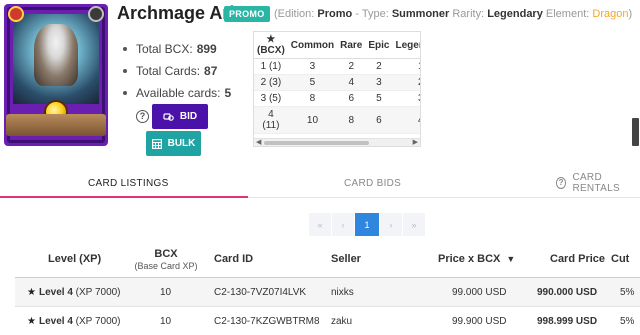 This screenshot has width=640, height=335. What do you see at coordinates (271, 66) in the screenshot?
I see `level-cell: 1 (1)` at bounding box center [271, 66].